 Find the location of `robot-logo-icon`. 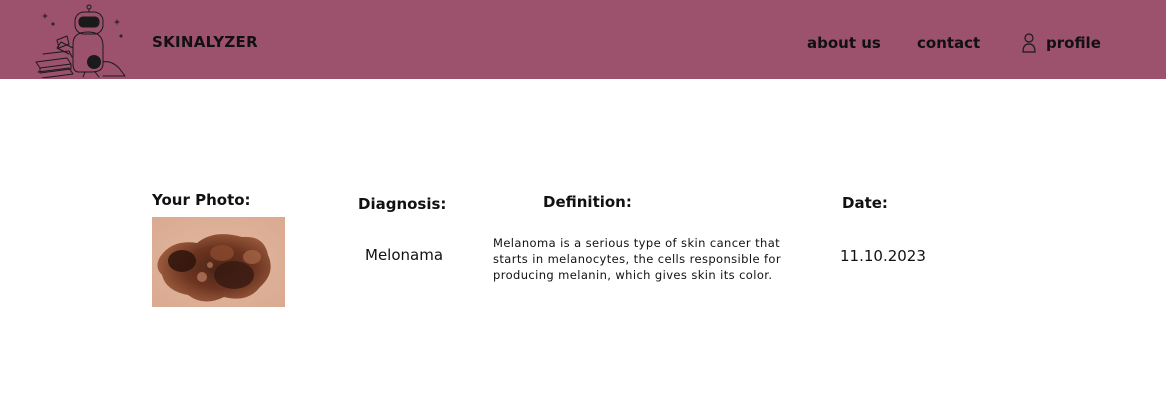

robot-logo-icon is located at coordinates (81, 40).